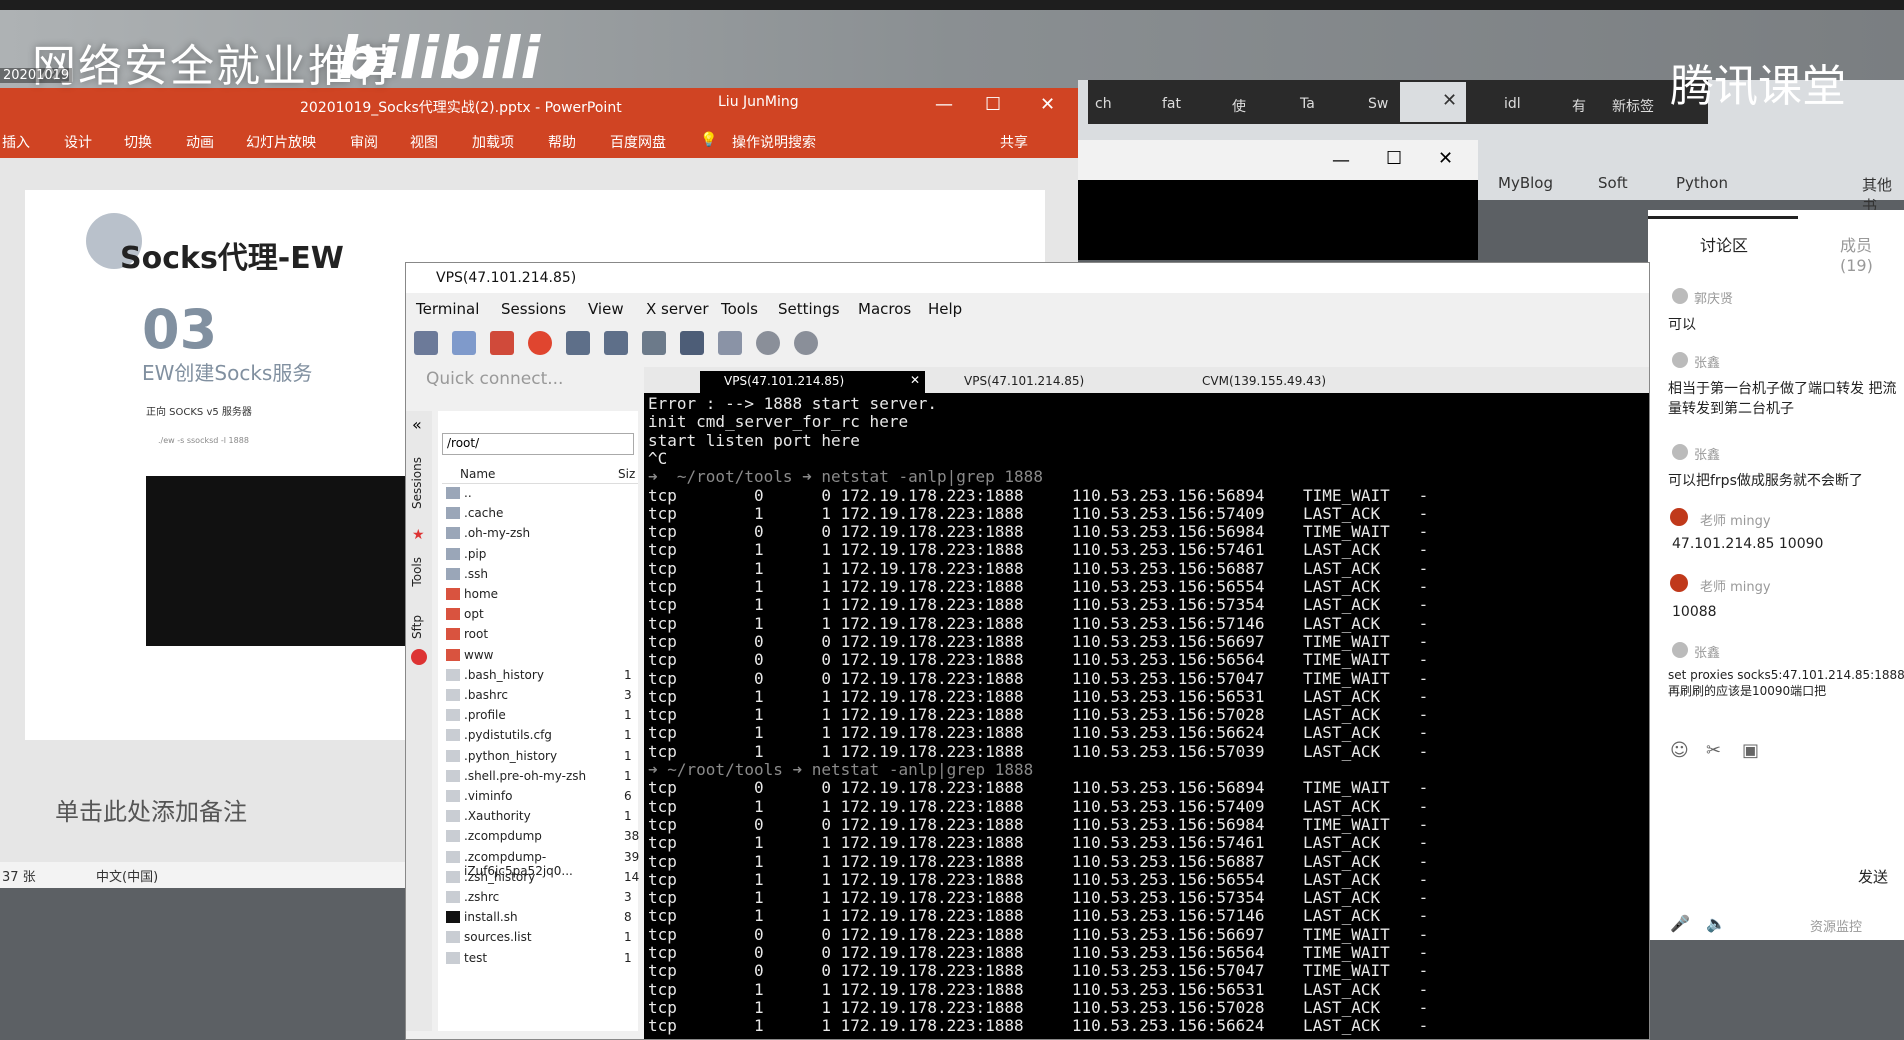 The width and height of the screenshot is (1904, 1040). Describe the element at coordinates (606, 309) in the screenshot. I see `menu-view: View` at that location.